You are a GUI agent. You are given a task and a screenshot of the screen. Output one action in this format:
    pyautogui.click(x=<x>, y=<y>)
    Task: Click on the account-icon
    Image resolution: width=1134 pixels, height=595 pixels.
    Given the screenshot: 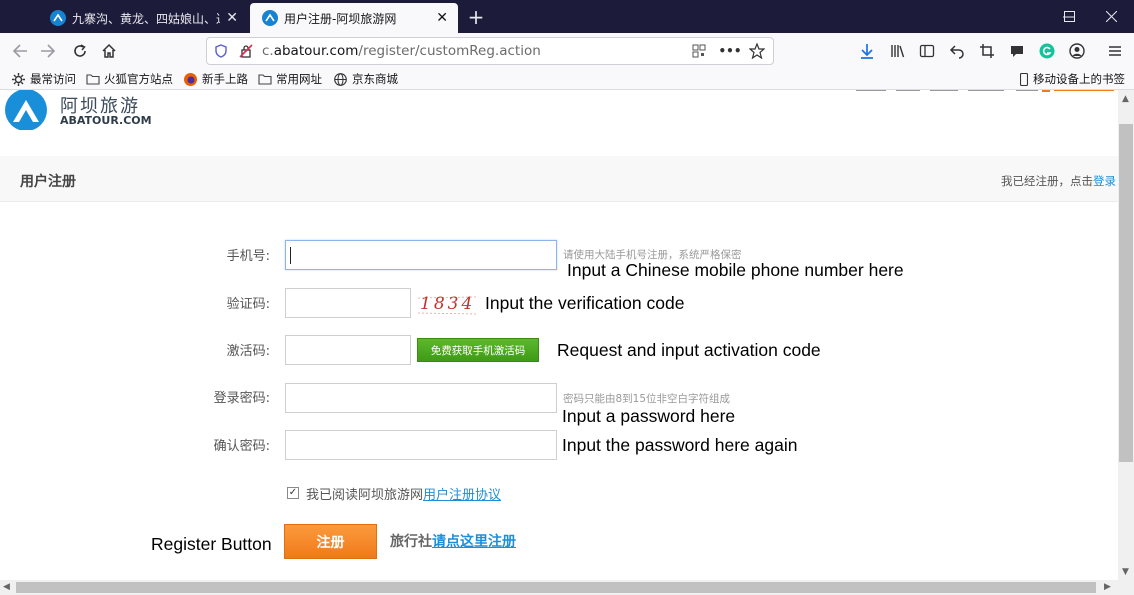 What is the action you would take?
    pyautogui.click(x=1077, y=51)
    